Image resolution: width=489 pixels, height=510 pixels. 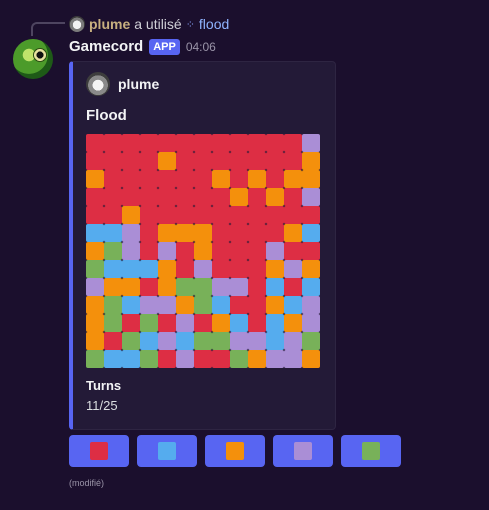 I want to click on reply-user: plume, so click(x=109, y=24).